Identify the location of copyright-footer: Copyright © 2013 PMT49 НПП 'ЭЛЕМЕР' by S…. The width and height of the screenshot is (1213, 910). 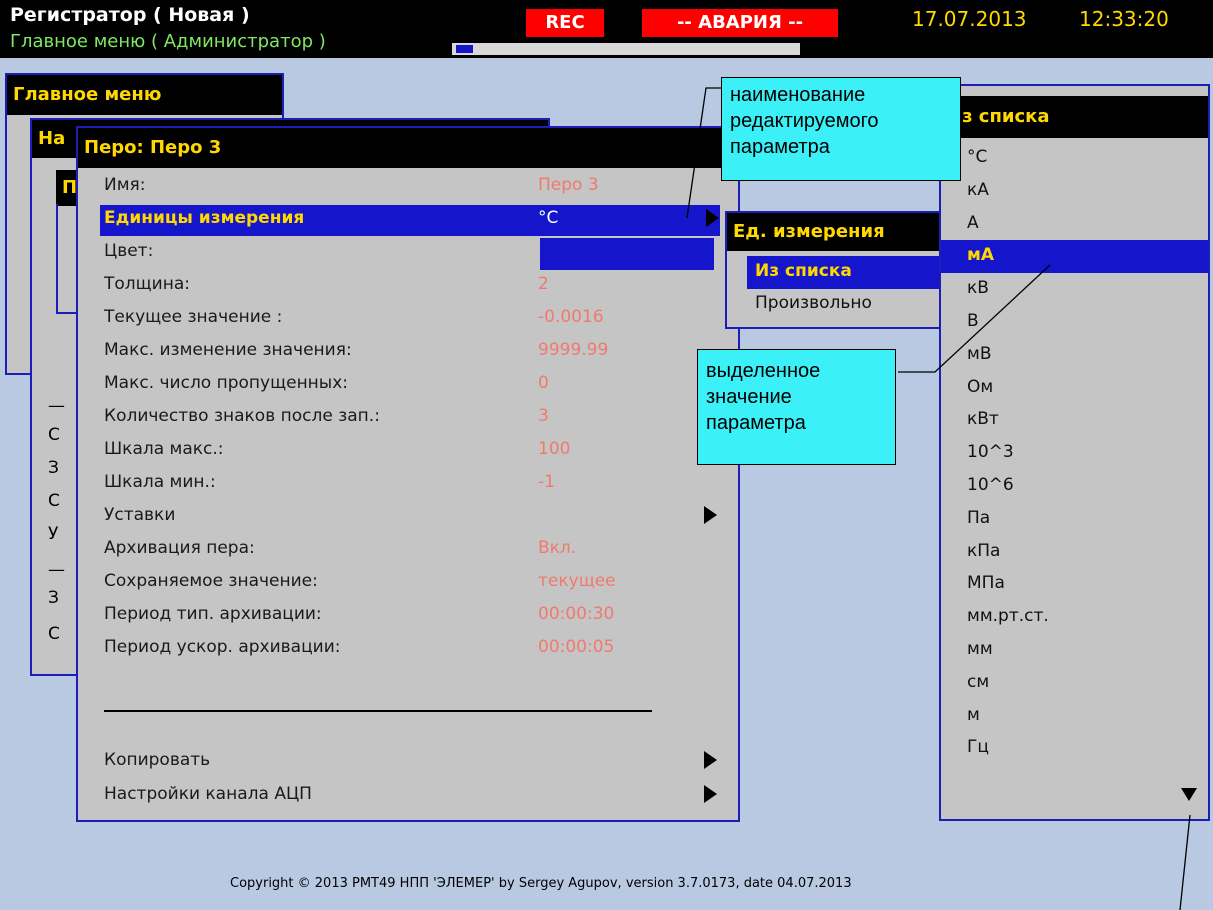
(541, 883).